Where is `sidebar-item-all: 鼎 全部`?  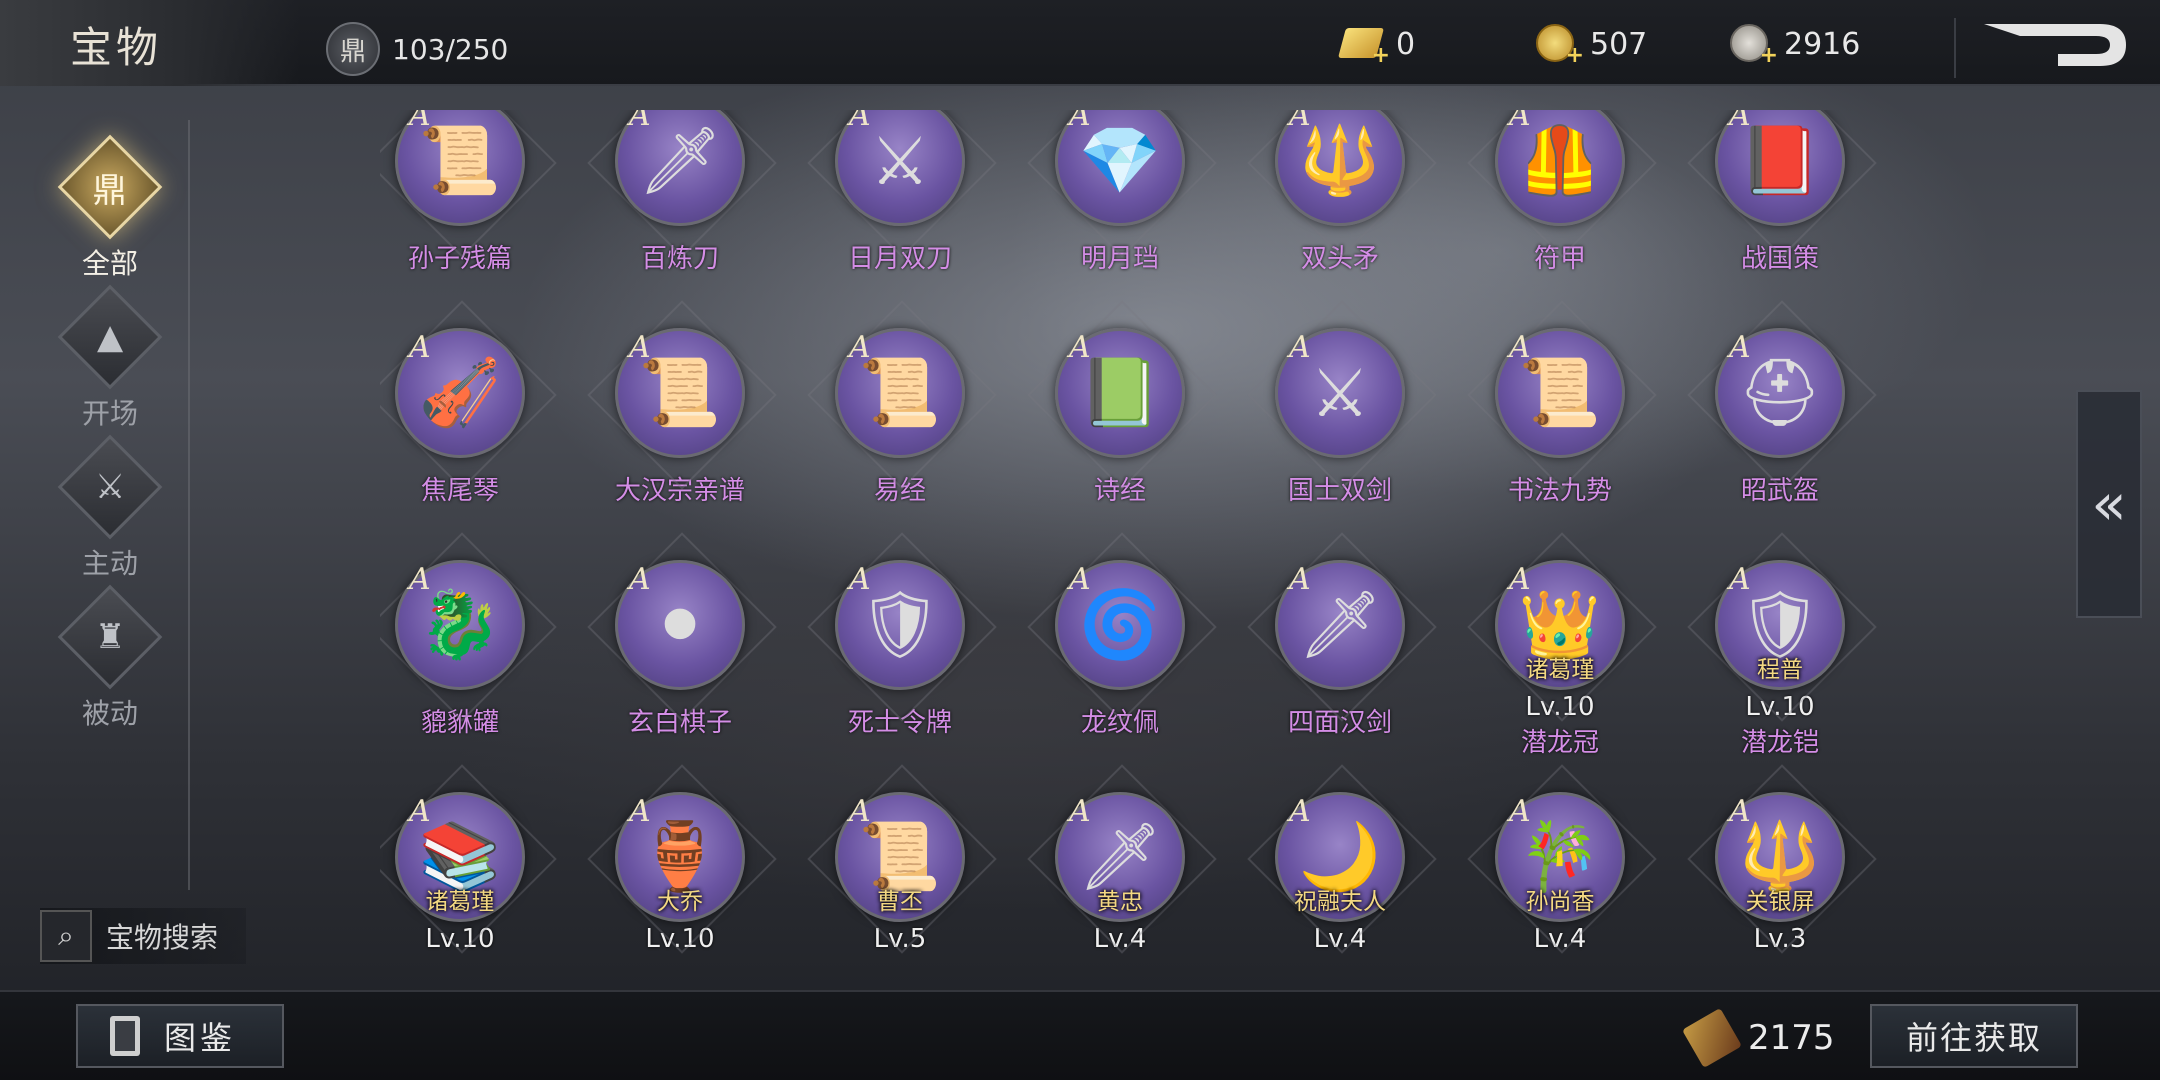
sidebar-item-all: 鼎 全部 is located at coordinates (110, 208).